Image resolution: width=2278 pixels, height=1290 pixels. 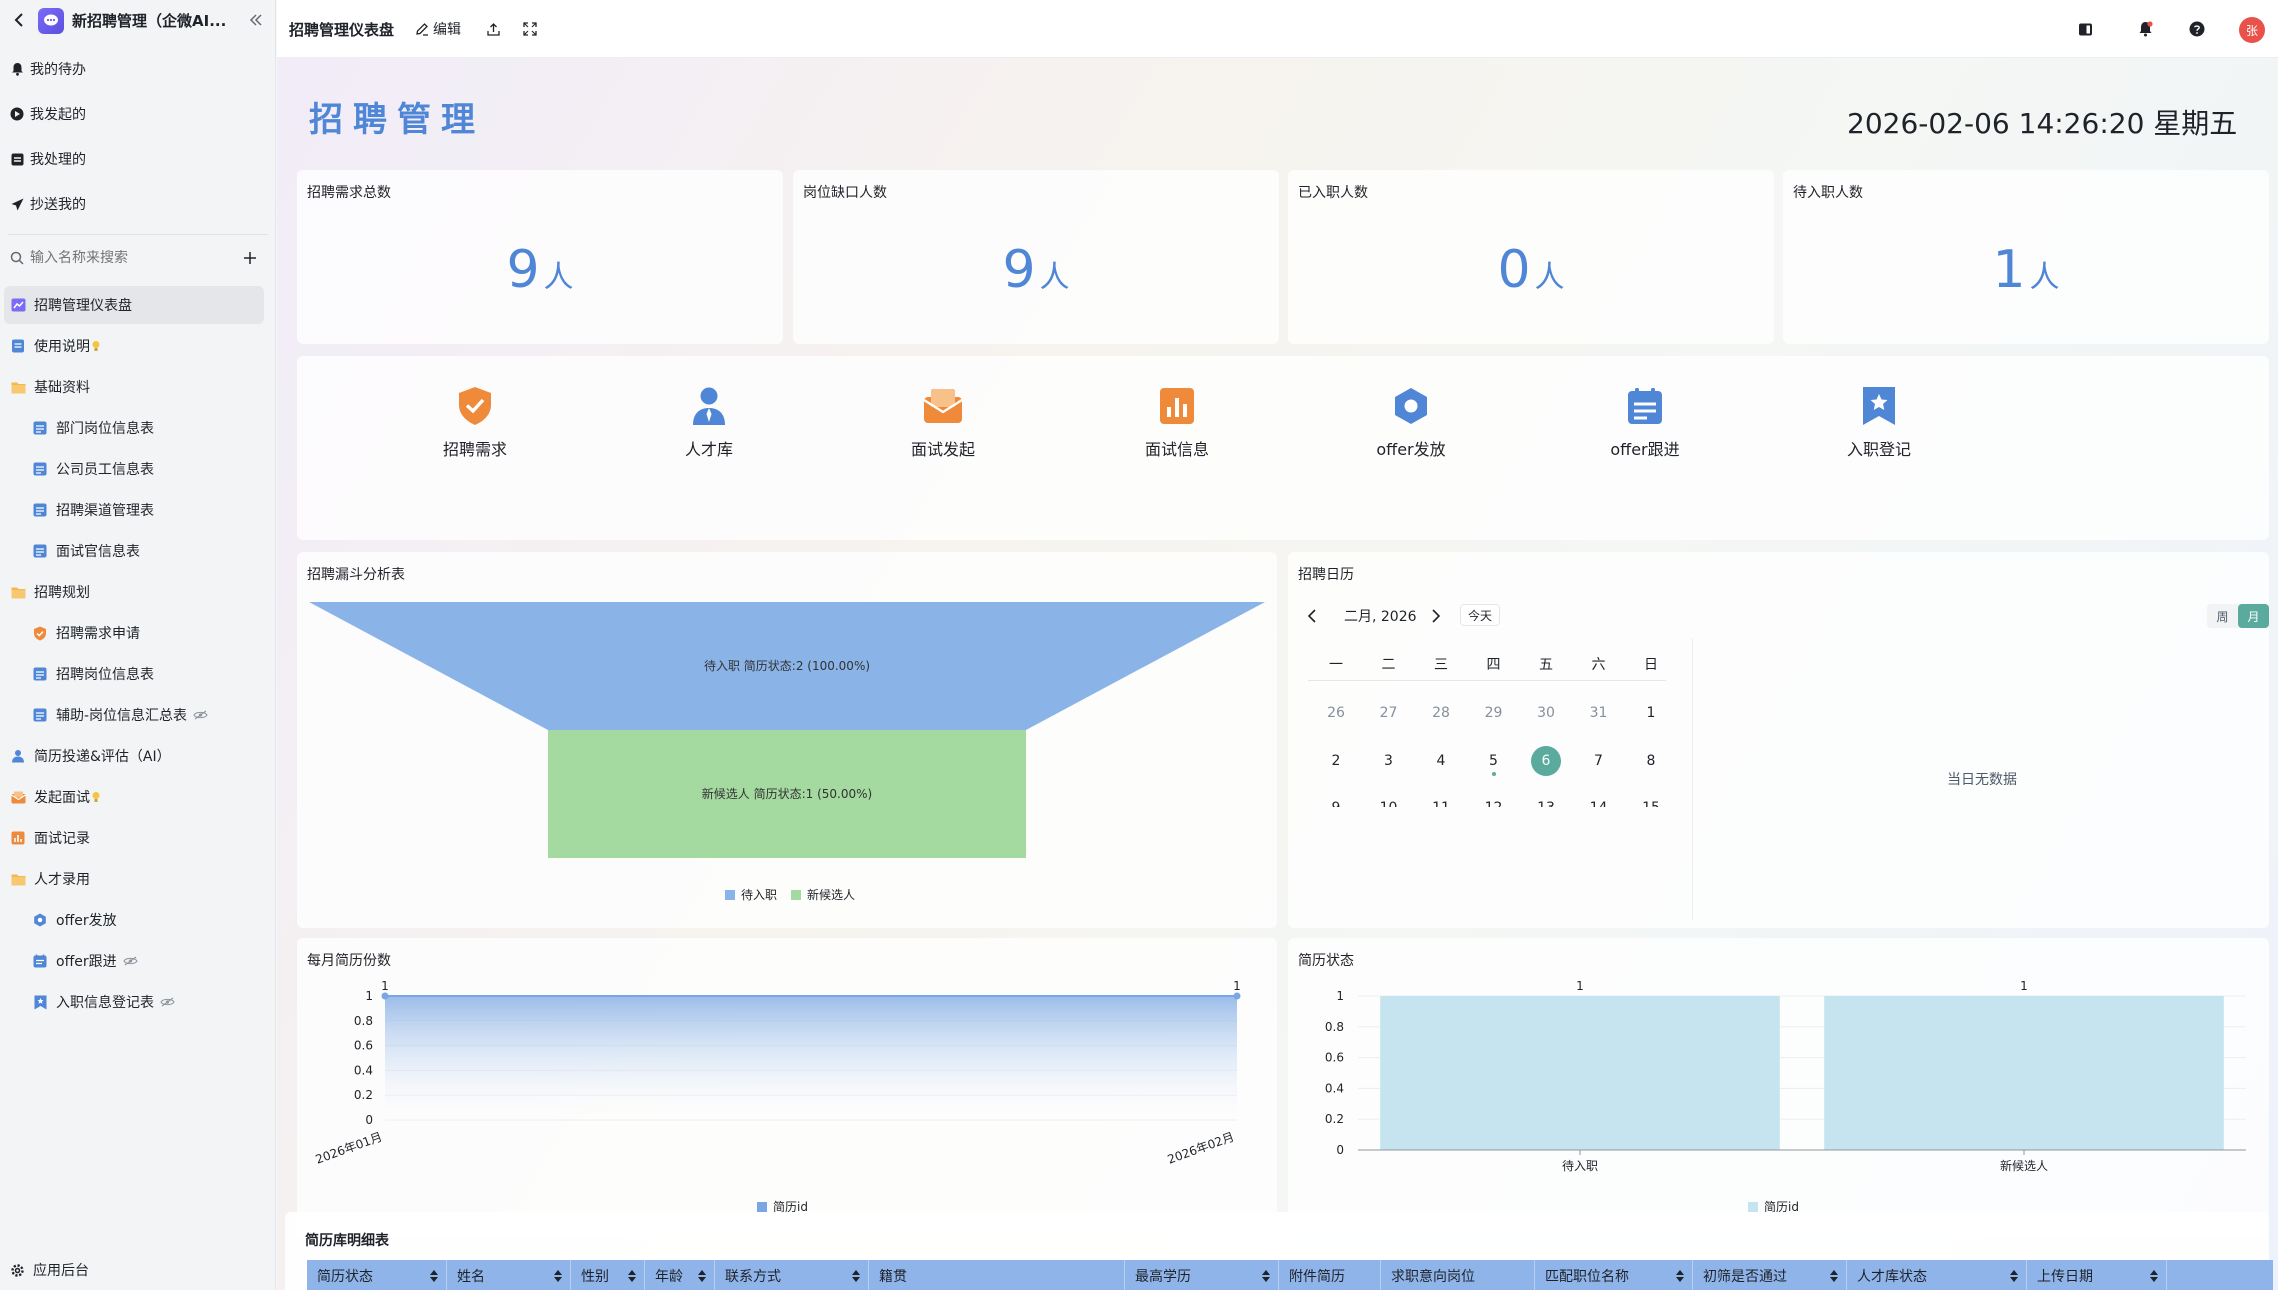 I want to click on sidebar-item-dept-positions: 部门岗位信息表, so click(x=93, y=428).